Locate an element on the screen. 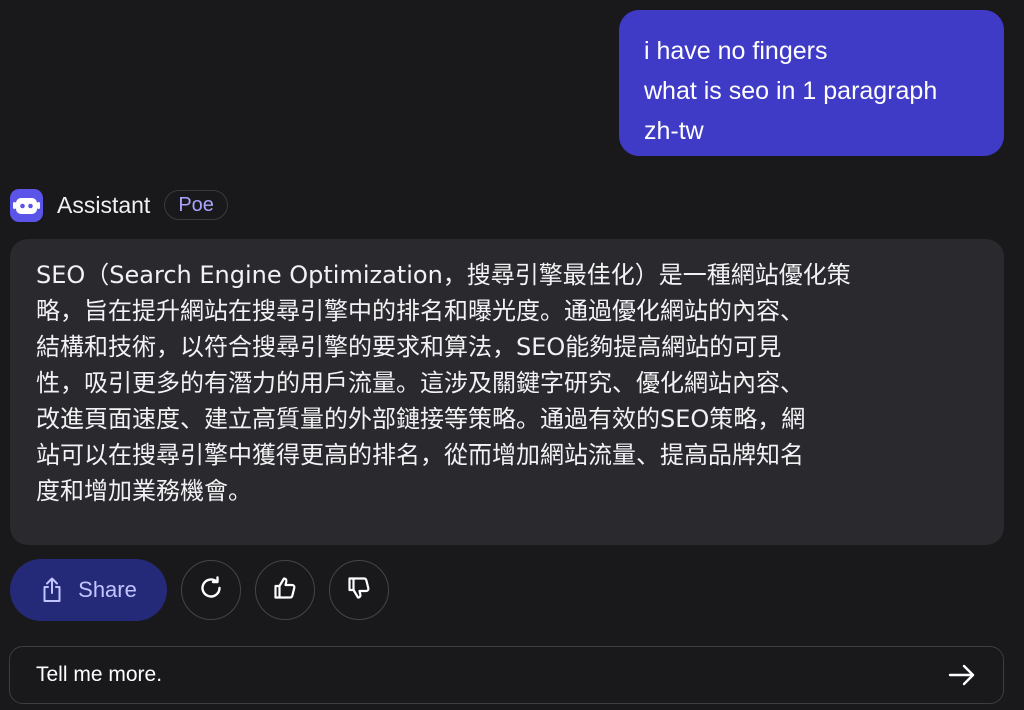 The height and width of the screenshot is (710, 1024). user-message-line: what is seo in 1 paragraph is located at coordinates (791, 91).